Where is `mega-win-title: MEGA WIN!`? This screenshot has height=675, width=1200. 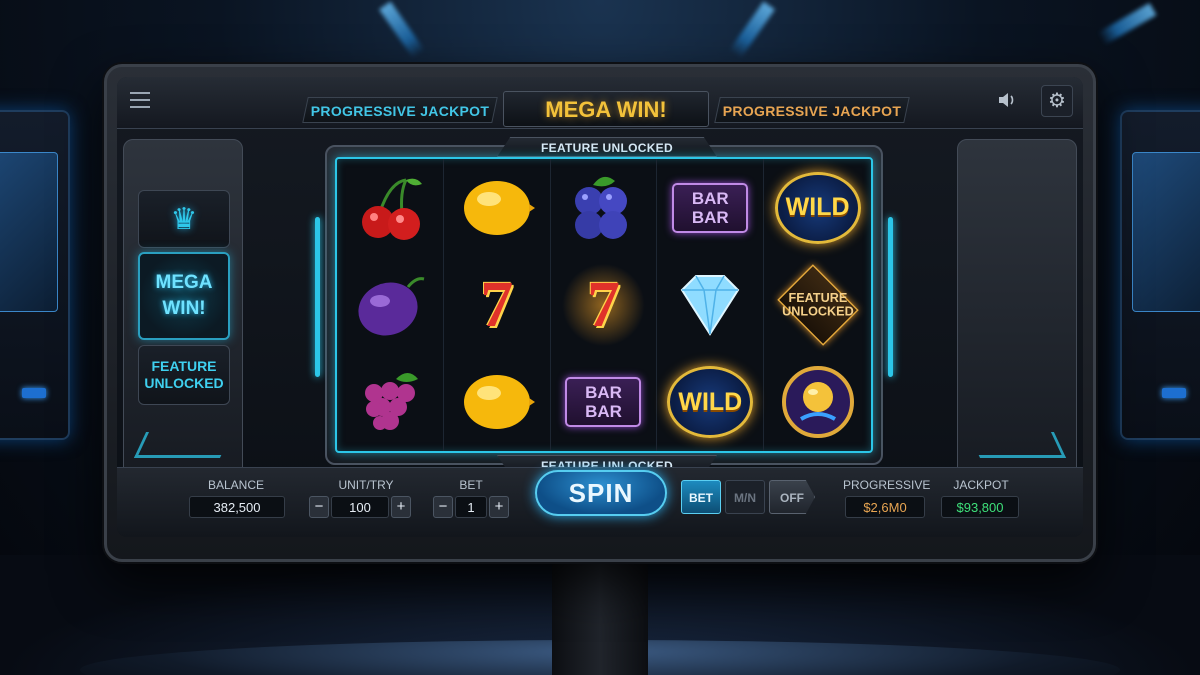
mega-win-title: MEGA WIN! is located at coordinates (606, 109).